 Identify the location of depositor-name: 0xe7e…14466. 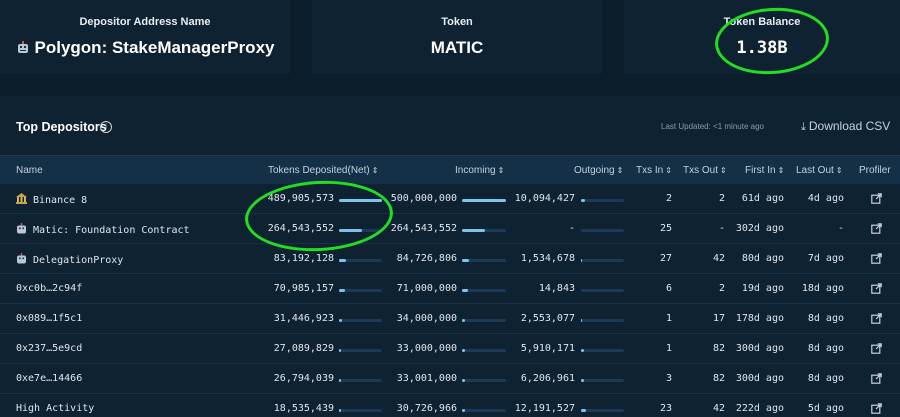
(49, 378).